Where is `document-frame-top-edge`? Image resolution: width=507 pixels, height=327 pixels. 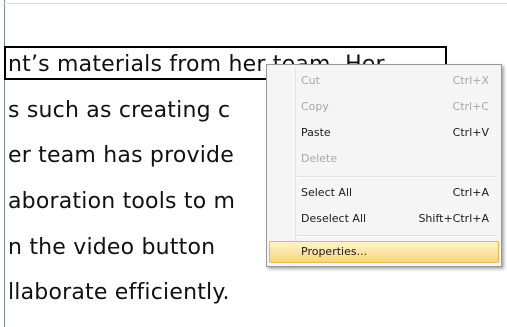
document-frame-top-edge is located at coordinates (255, 3).